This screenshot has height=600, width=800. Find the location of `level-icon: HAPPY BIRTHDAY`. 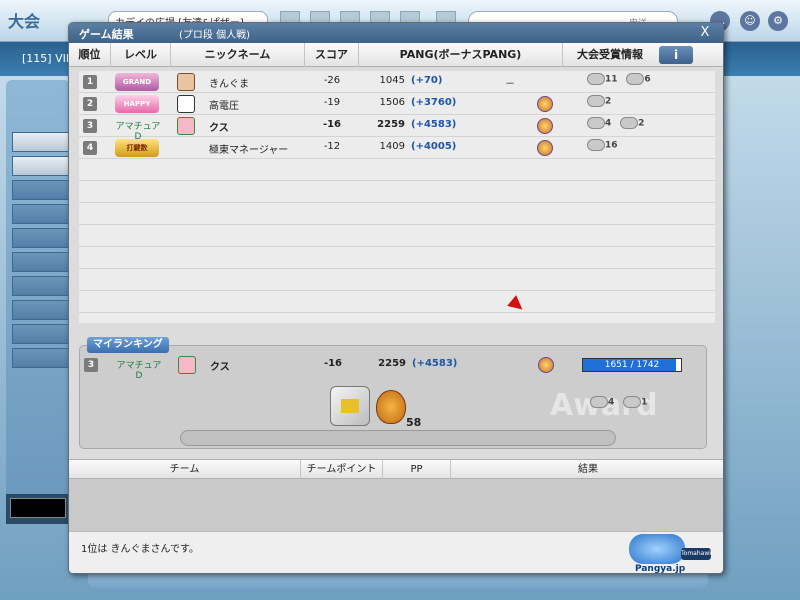

level-icon: HAPPY BIRTHDAY is located at coordinates (137, 104).